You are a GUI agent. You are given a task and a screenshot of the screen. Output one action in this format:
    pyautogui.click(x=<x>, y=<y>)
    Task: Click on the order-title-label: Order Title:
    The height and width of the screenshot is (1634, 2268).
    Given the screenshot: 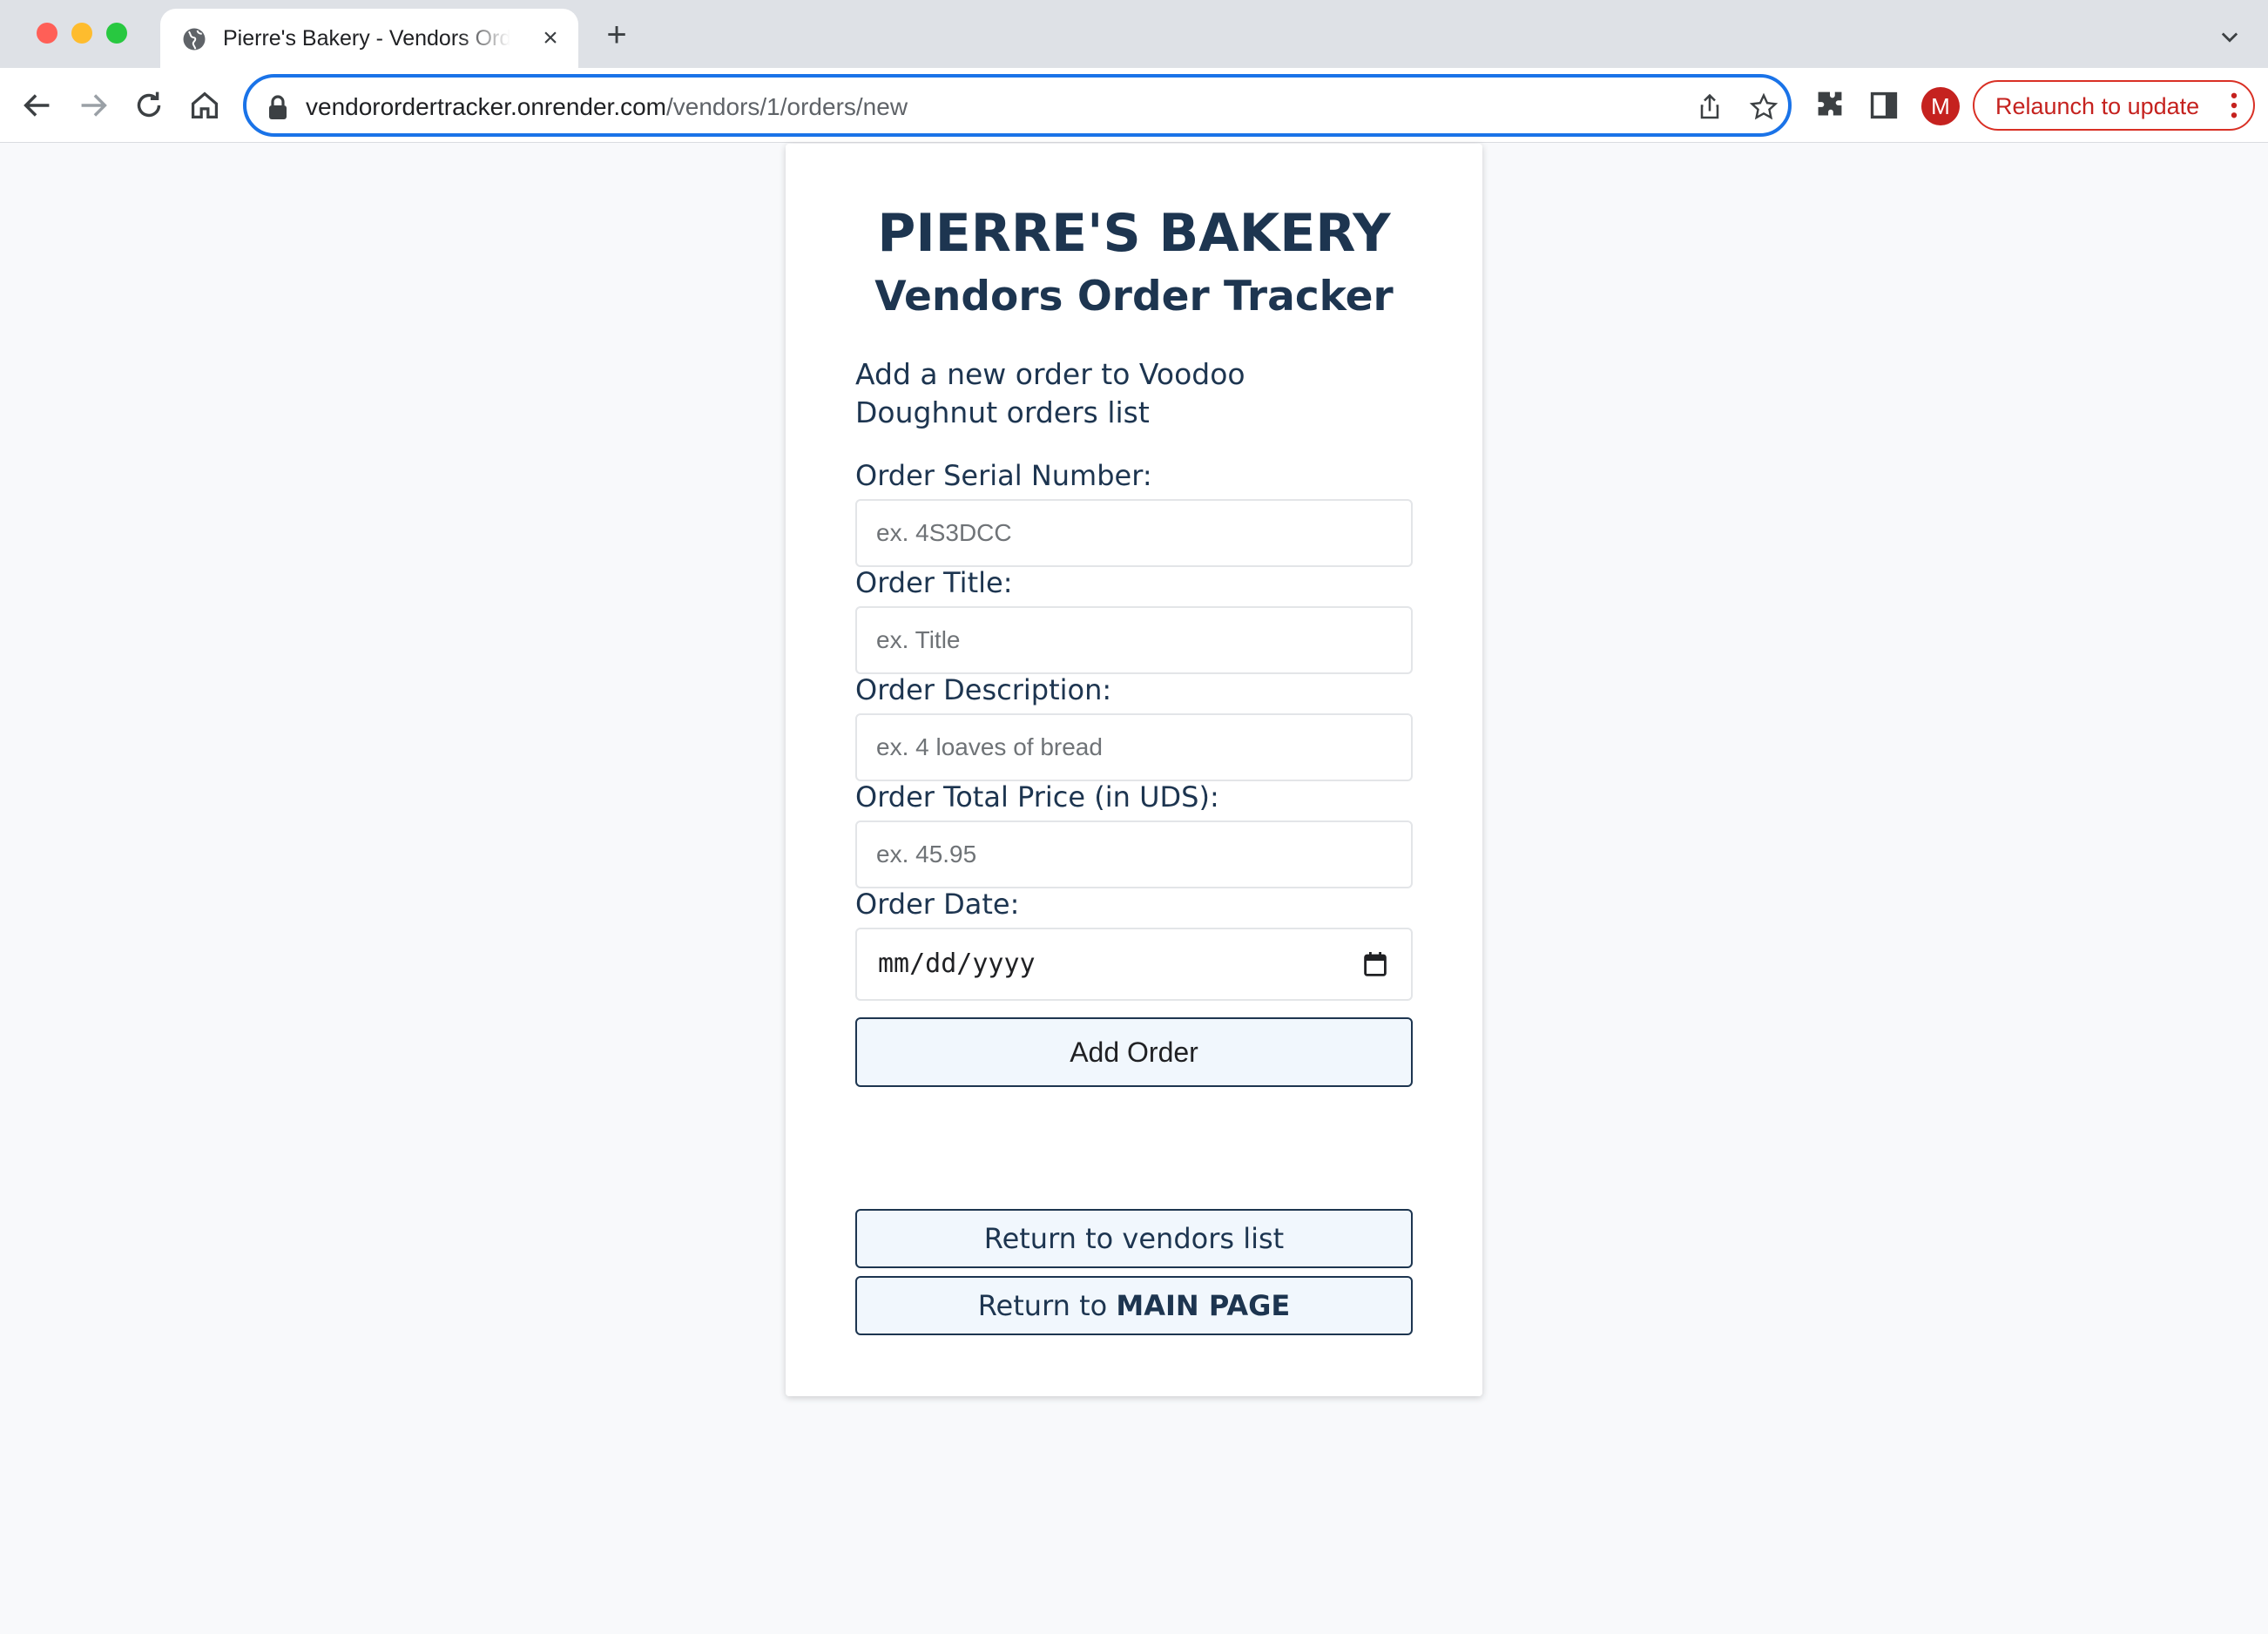 What is the action you would take?
    pyautogui.click(x=934, y=582)
    